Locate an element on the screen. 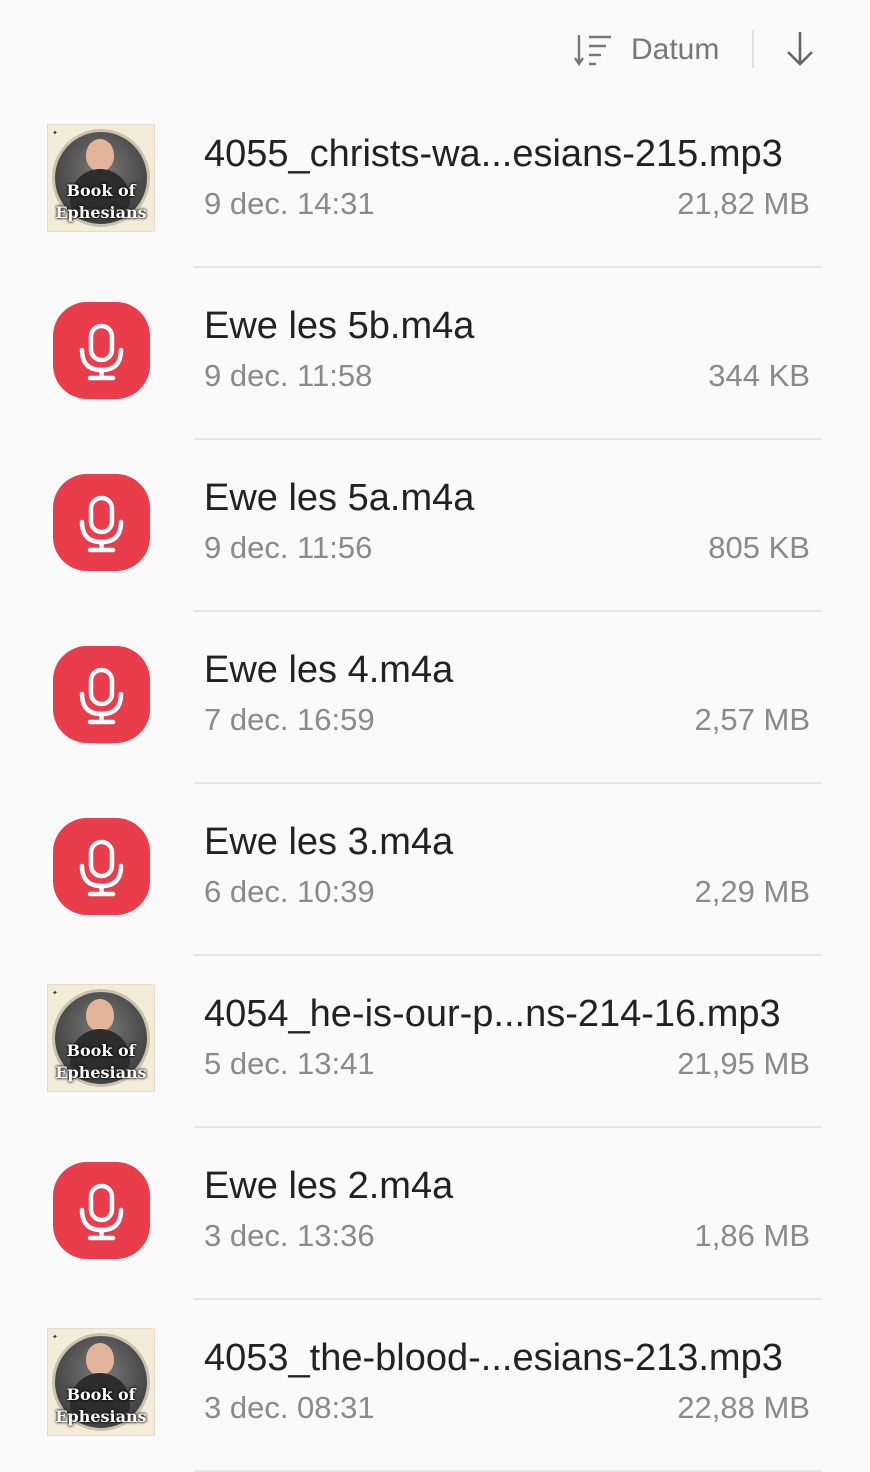  sort-label: Datum is located at coordinates (675, 50).